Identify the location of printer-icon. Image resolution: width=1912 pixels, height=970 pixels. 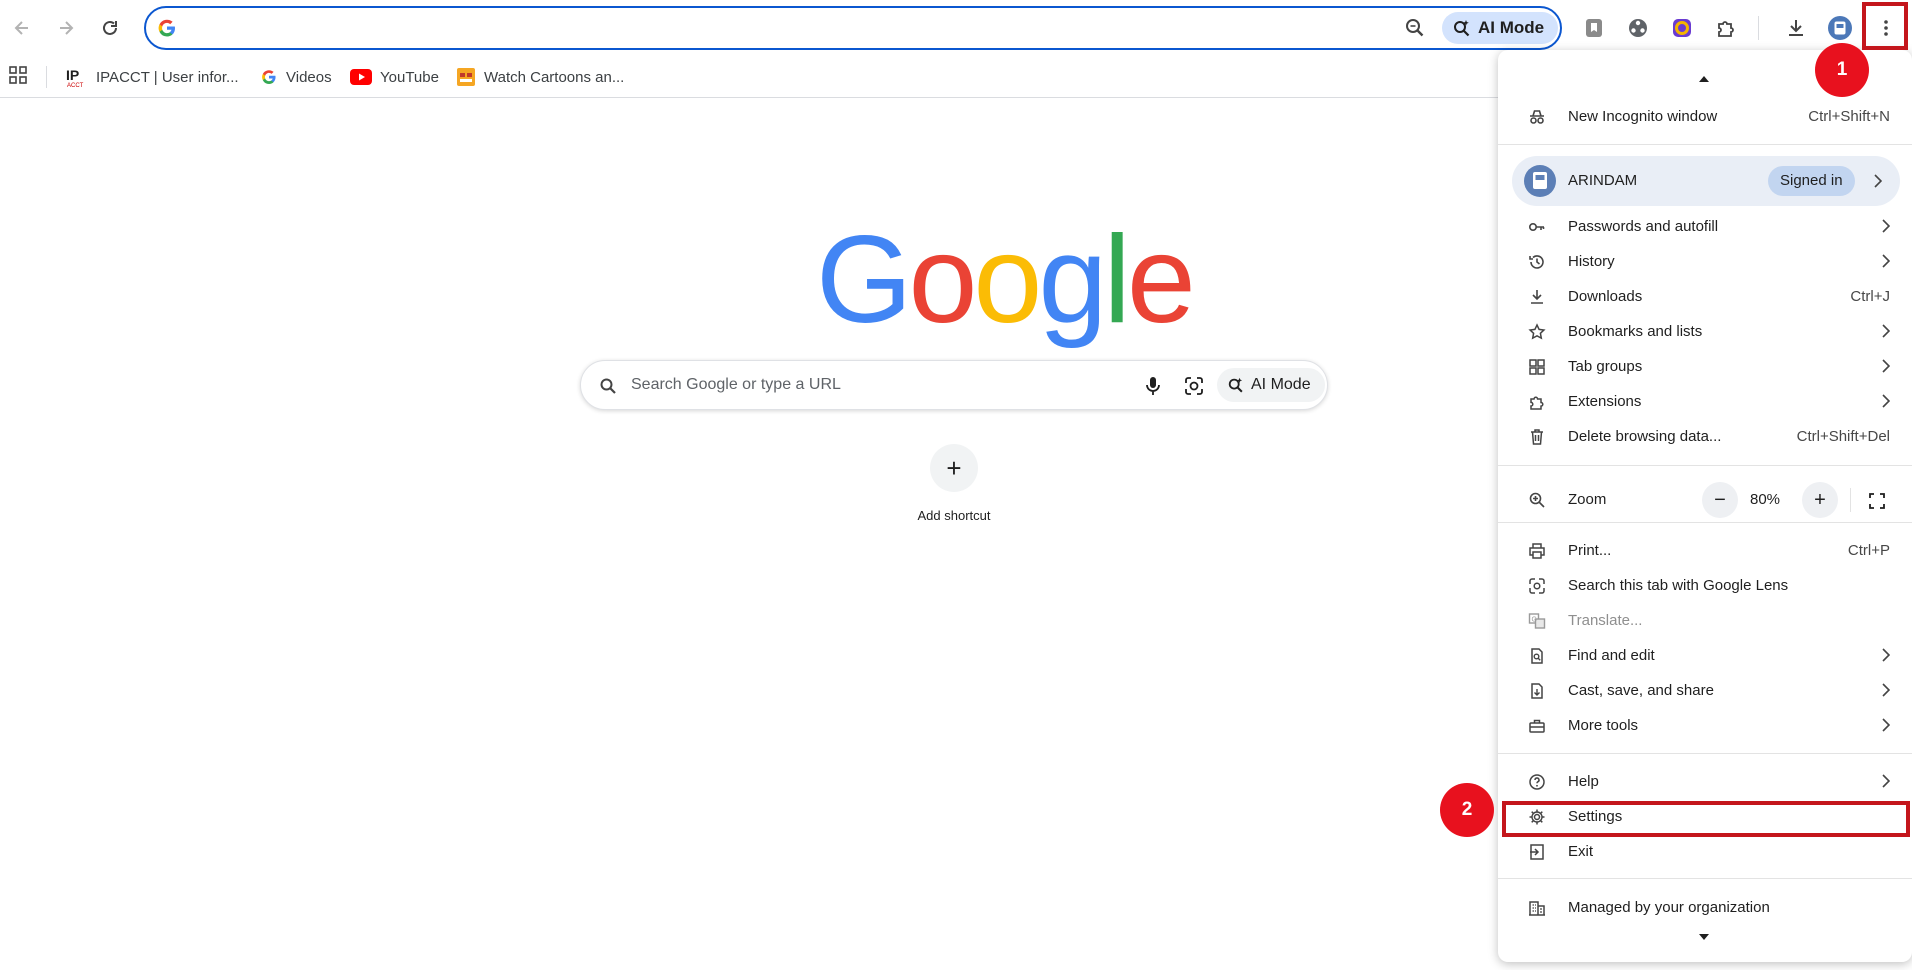
(1537, 551).